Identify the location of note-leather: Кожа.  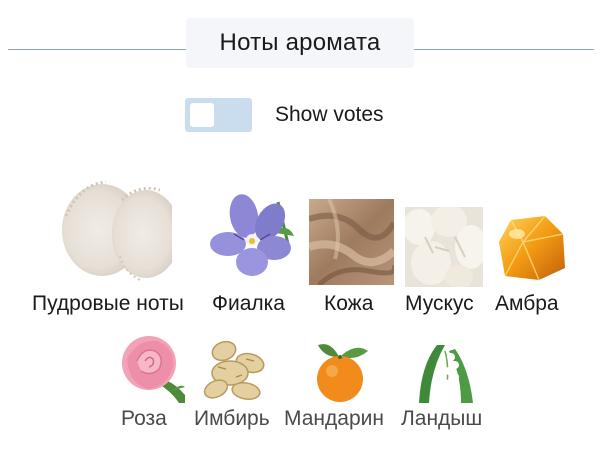
(351, 259).